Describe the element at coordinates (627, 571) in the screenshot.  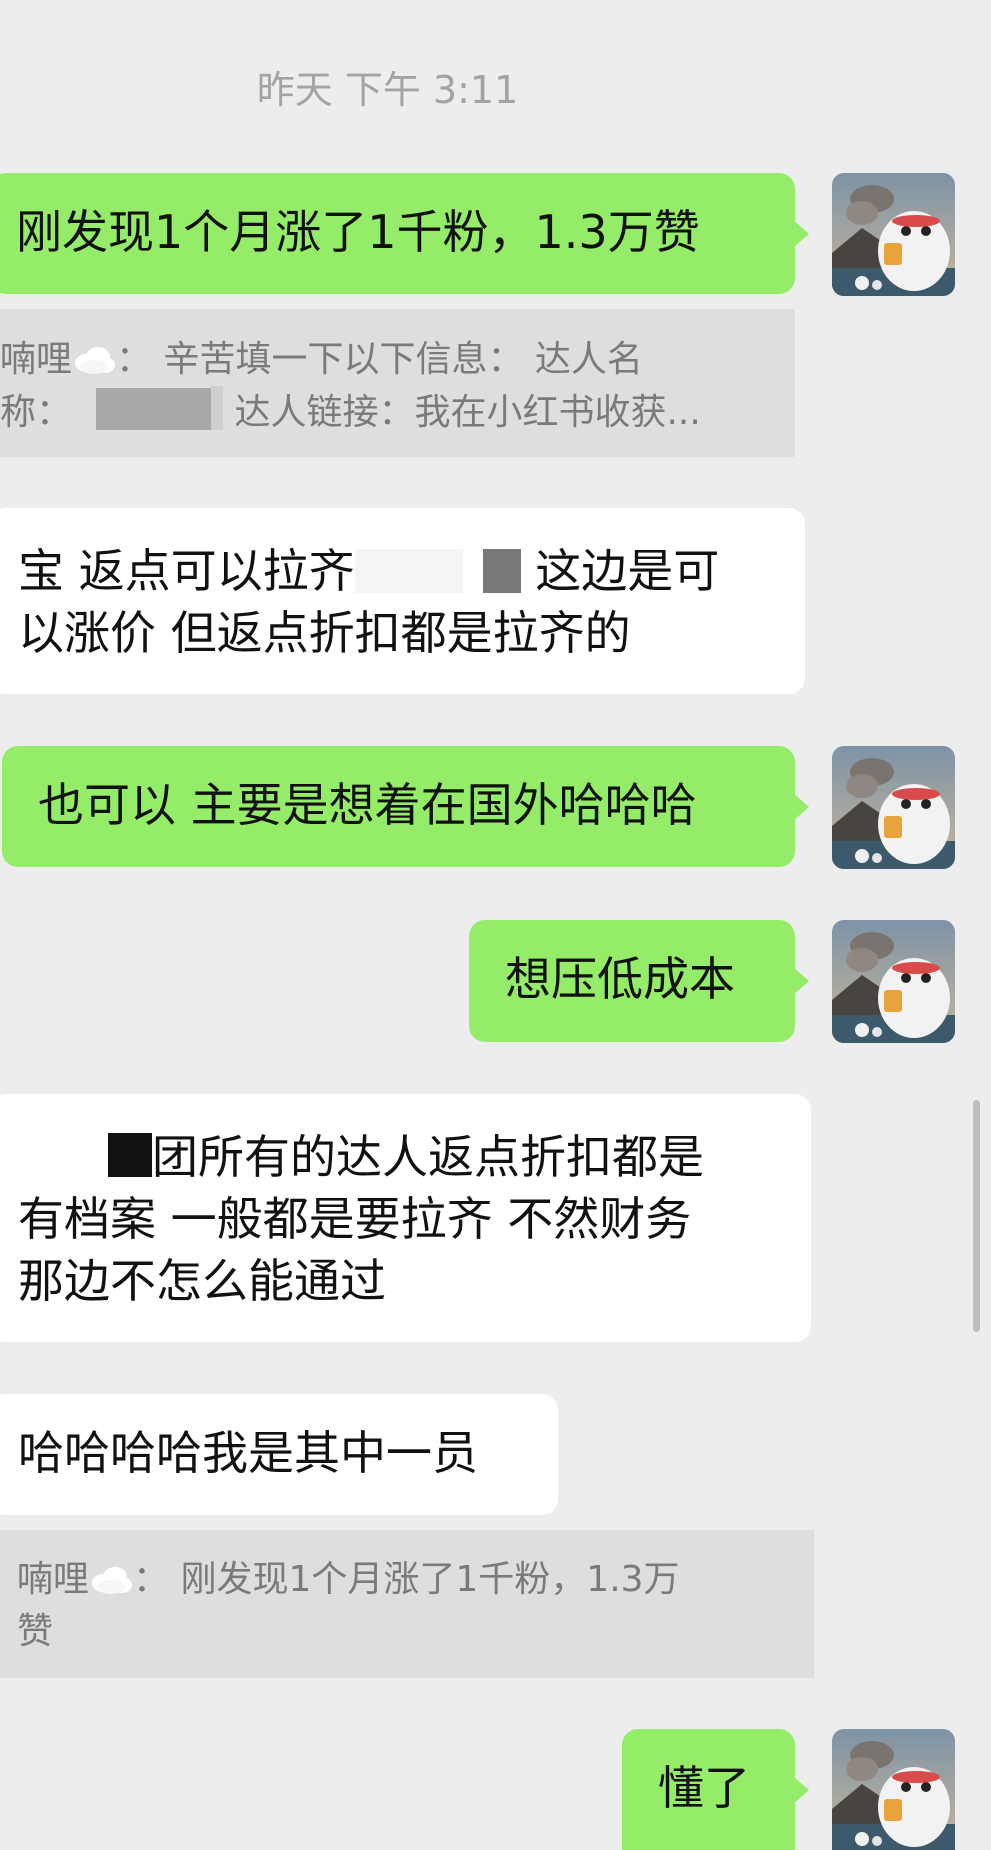
I see `message-text: 这边是可` at that location.